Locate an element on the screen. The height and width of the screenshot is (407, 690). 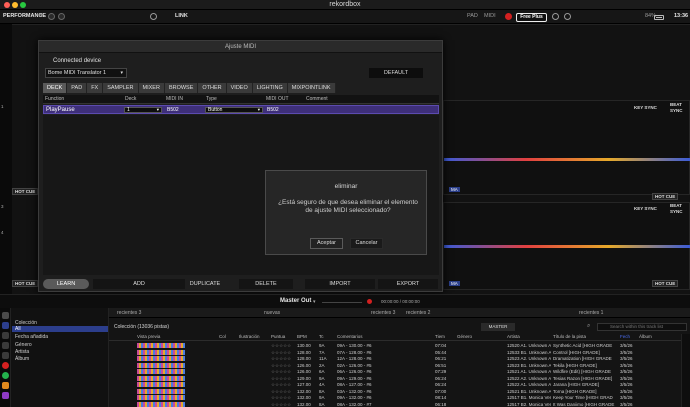
col-preview: Vista previa is located at coordinates (148, 336).